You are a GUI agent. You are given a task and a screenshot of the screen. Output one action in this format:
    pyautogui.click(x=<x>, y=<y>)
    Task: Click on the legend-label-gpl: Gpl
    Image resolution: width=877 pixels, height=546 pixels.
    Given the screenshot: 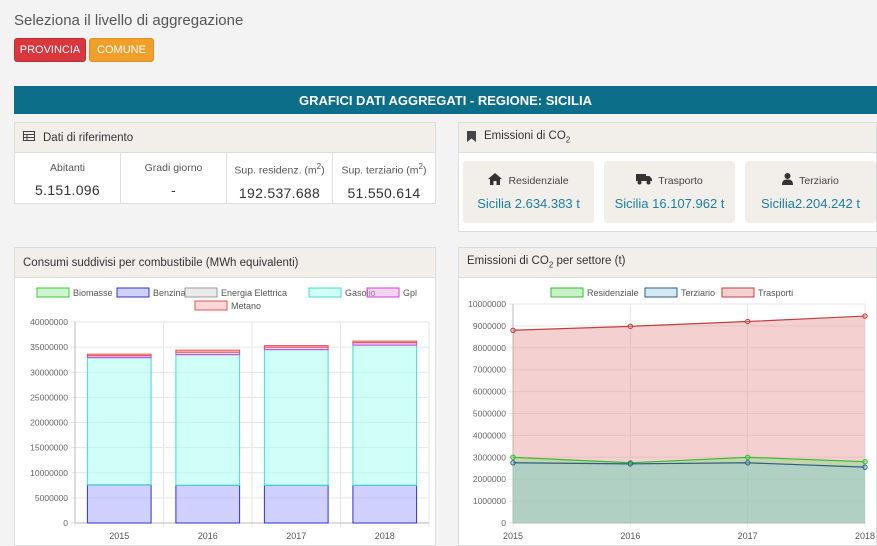 What is the action you would take?
    pyautogui.click(x=410, y=293)
    